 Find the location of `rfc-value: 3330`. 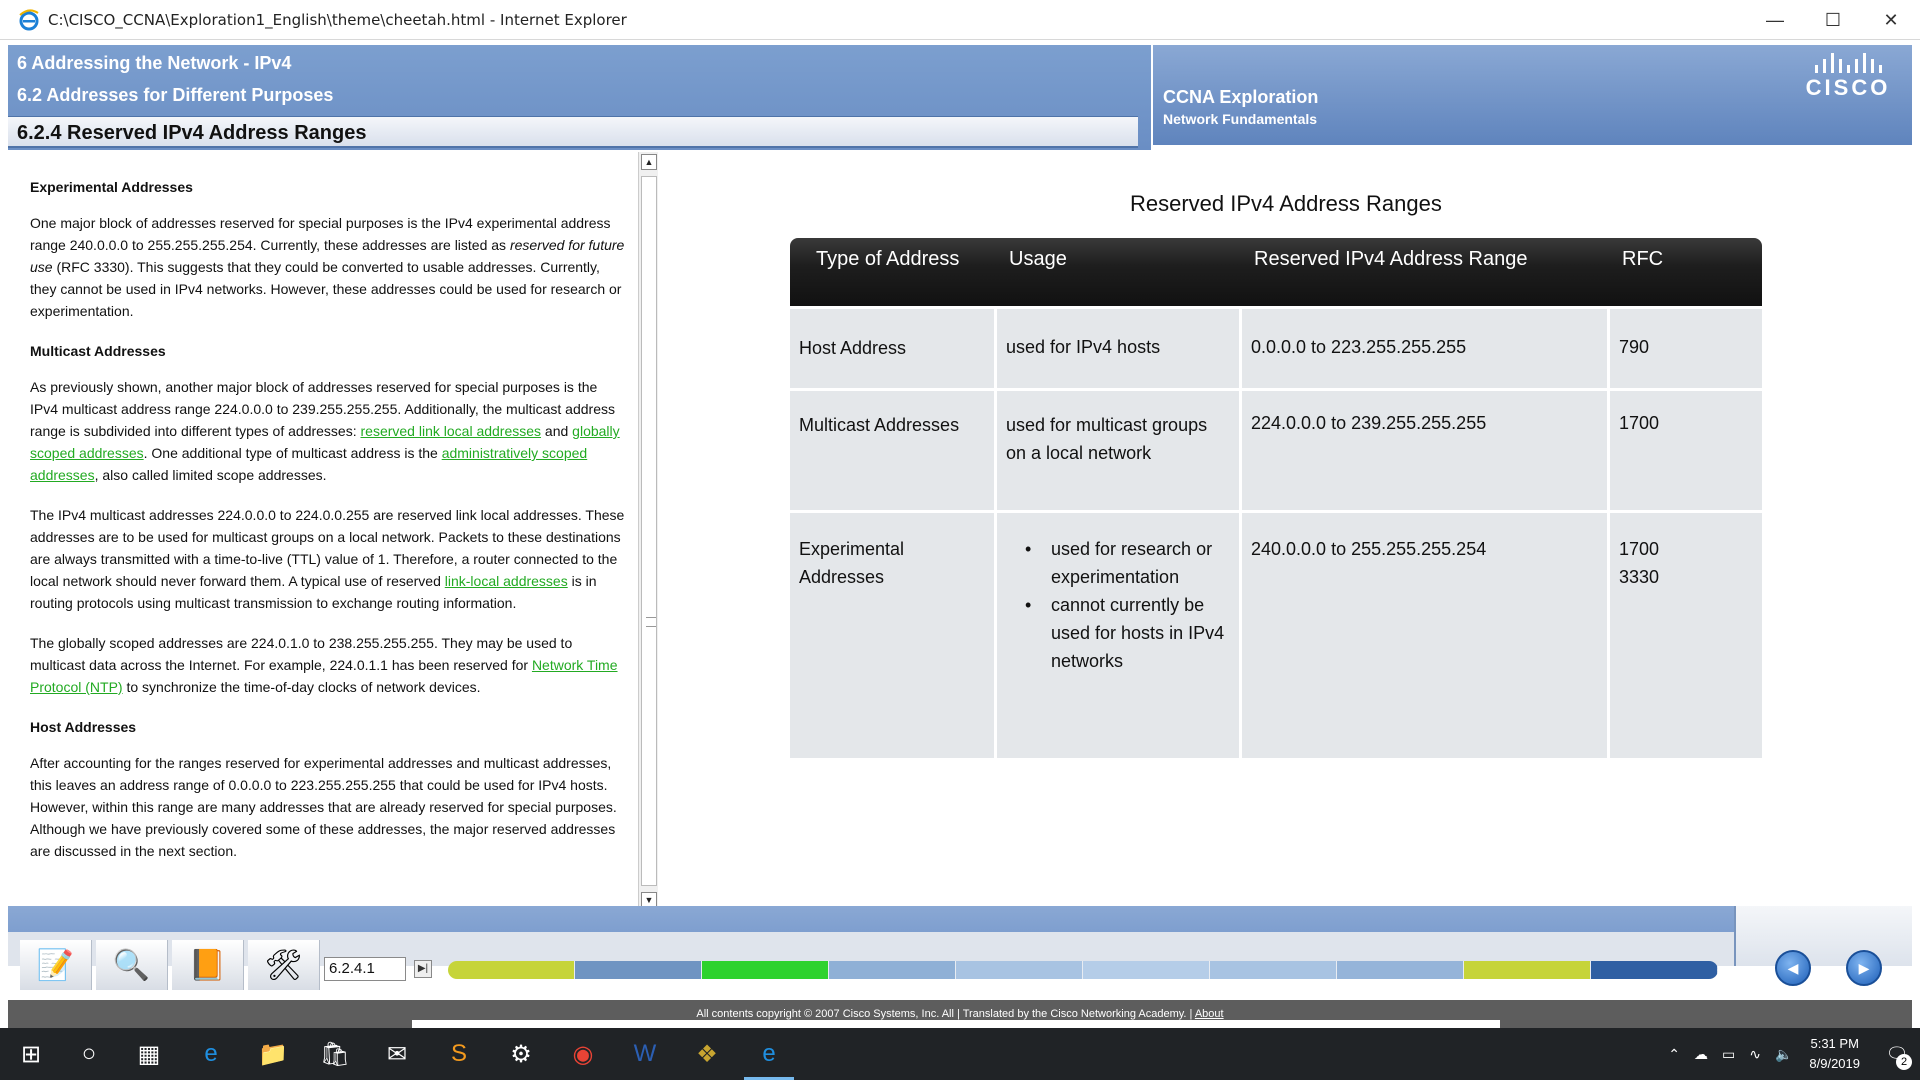

rfc-value: 3330 is located at coordinates (1639, 577).